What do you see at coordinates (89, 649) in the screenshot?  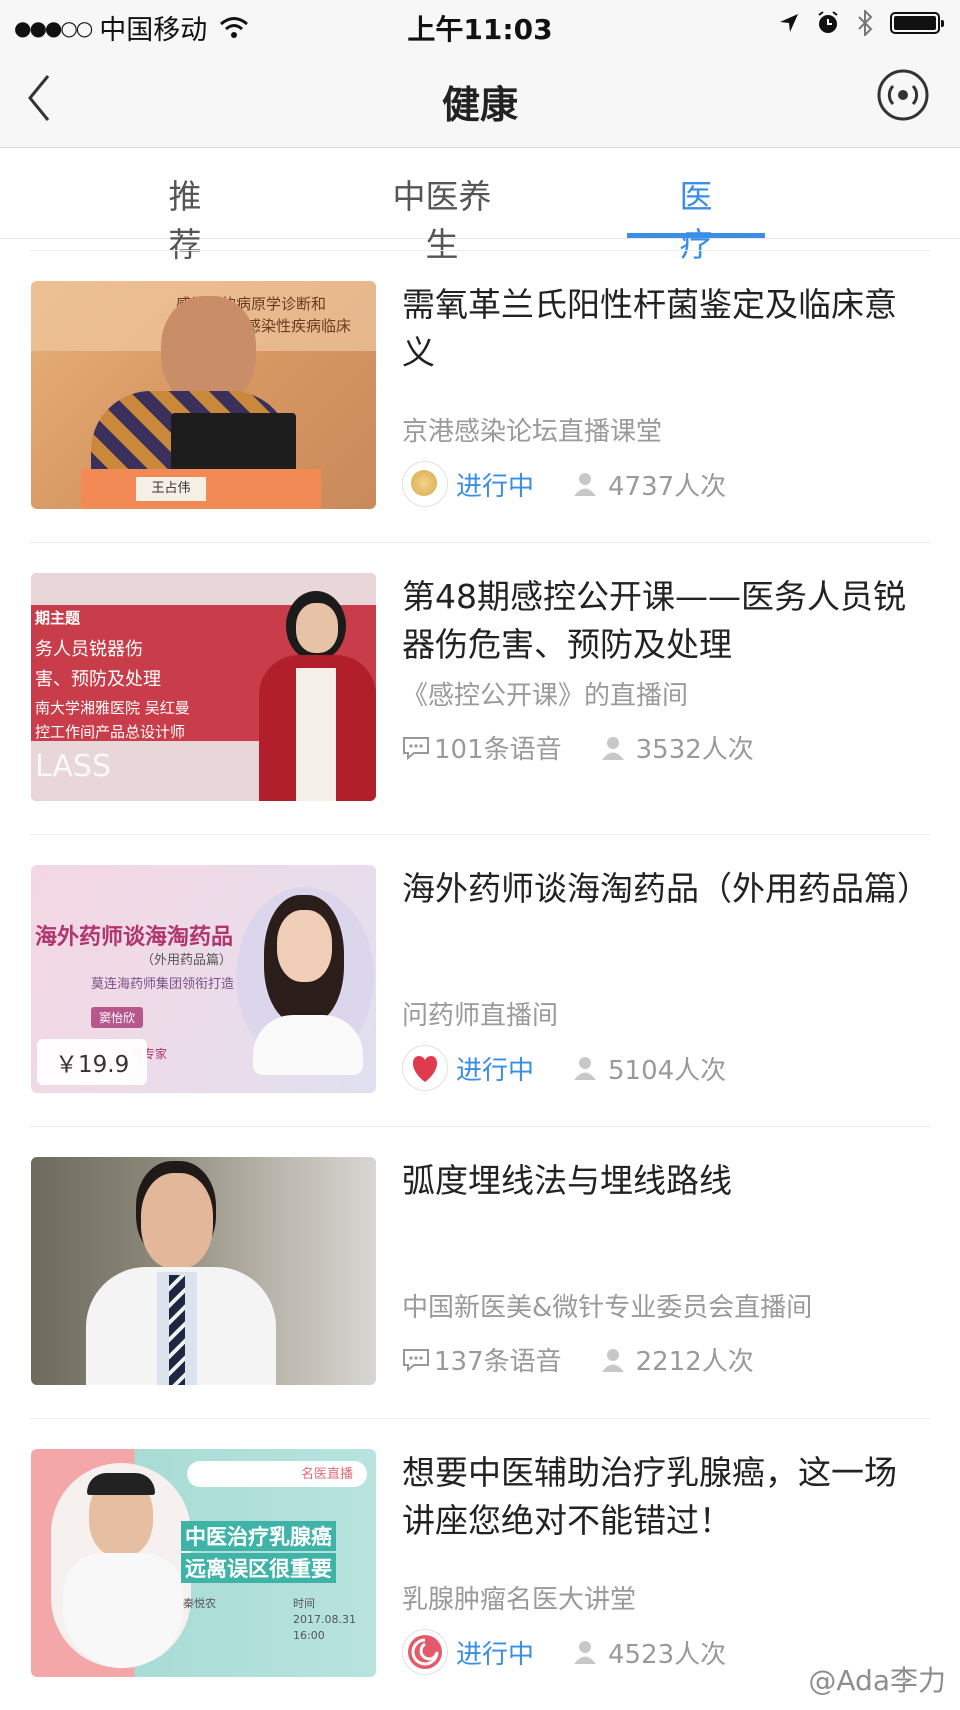 I see `thumb-text-2: 务人员锐器伤` at bounding box center [89, 649].